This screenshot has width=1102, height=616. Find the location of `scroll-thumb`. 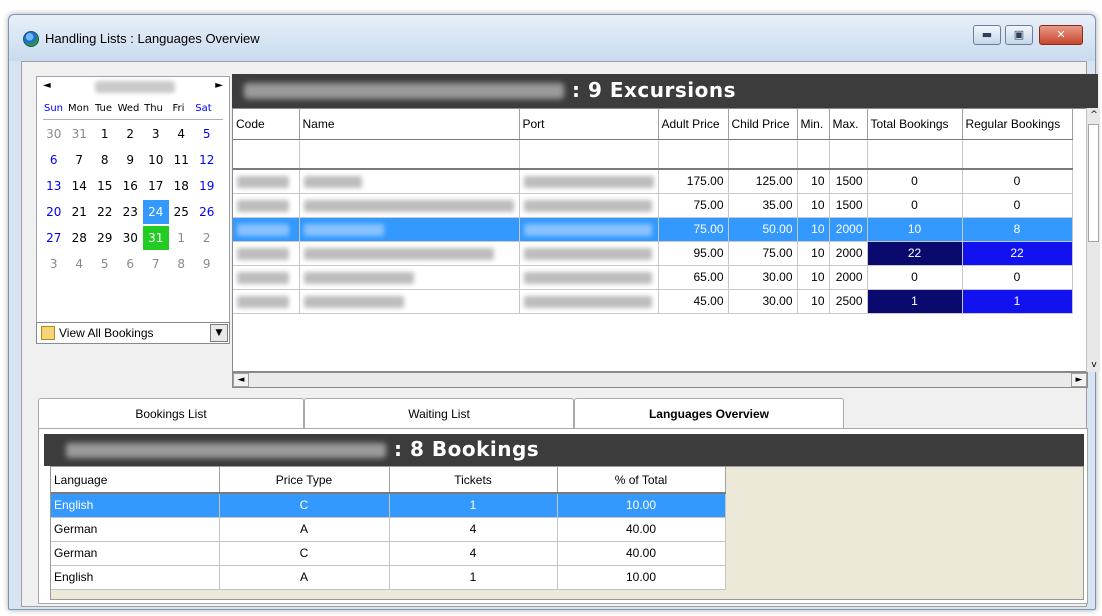

scroll-thumb is located at coordinates (1093, 183).